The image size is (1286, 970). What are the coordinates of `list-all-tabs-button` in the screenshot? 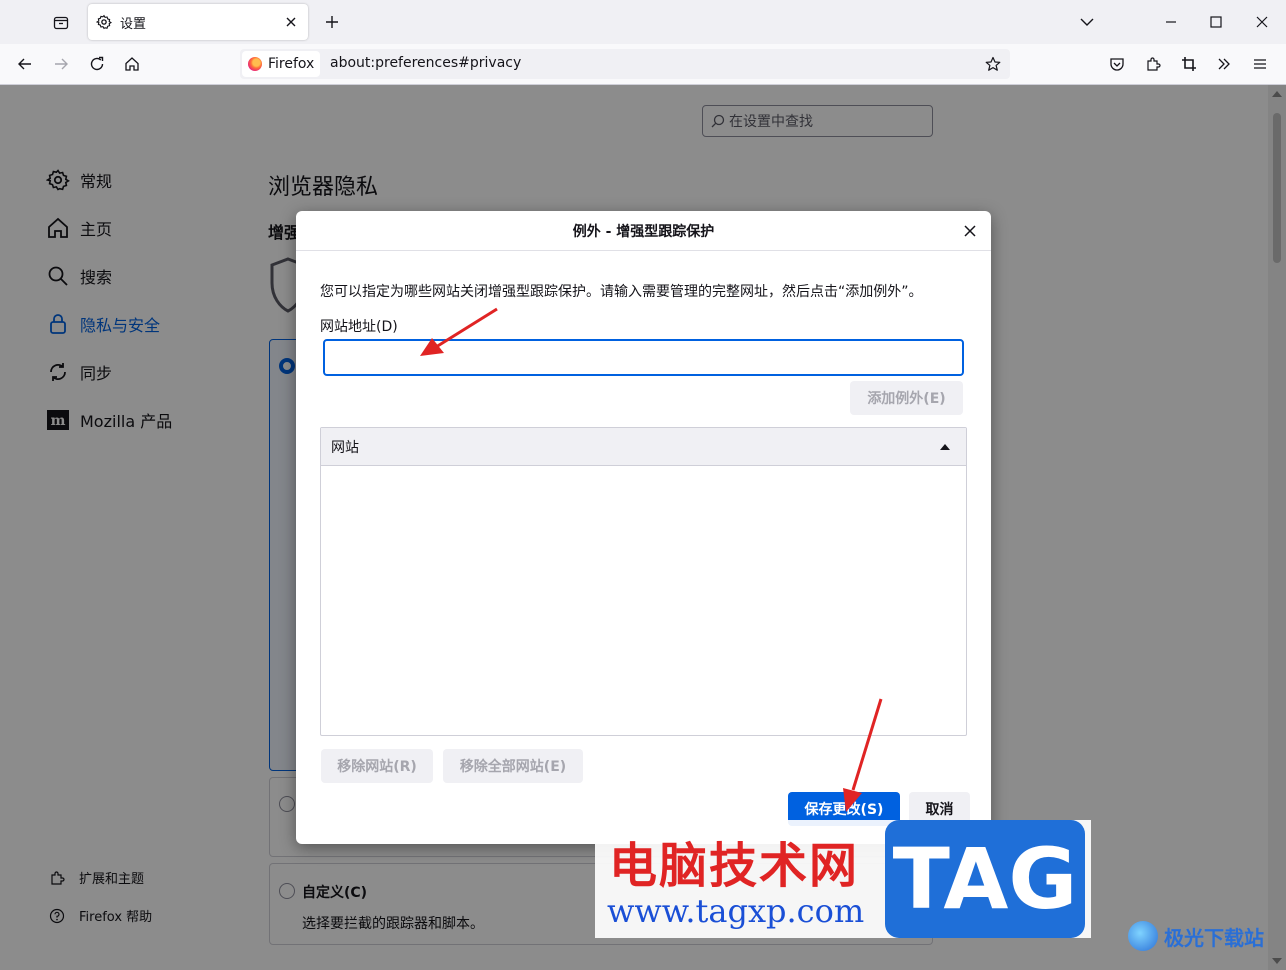 It's located at (1087, 22).